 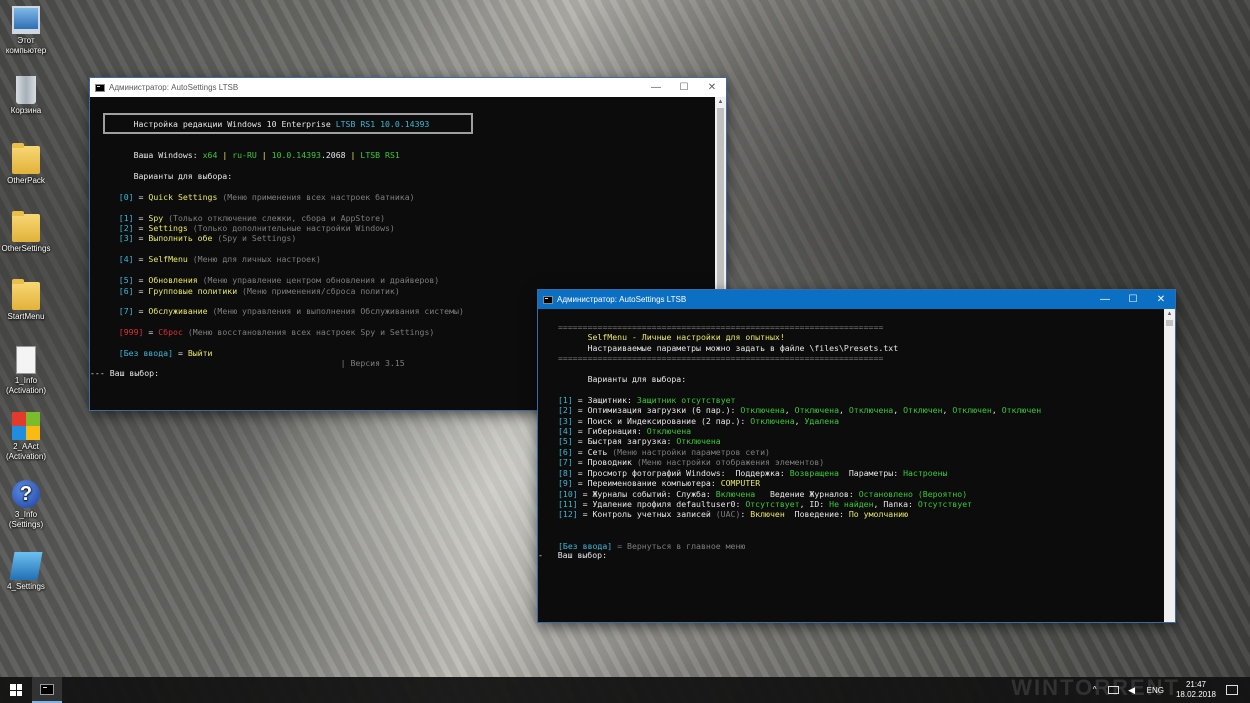 What do you see at coordinates (895, 503) in the screenshot?
I see `menu-item-text: , Папка:` at bounding box center [895, 503].